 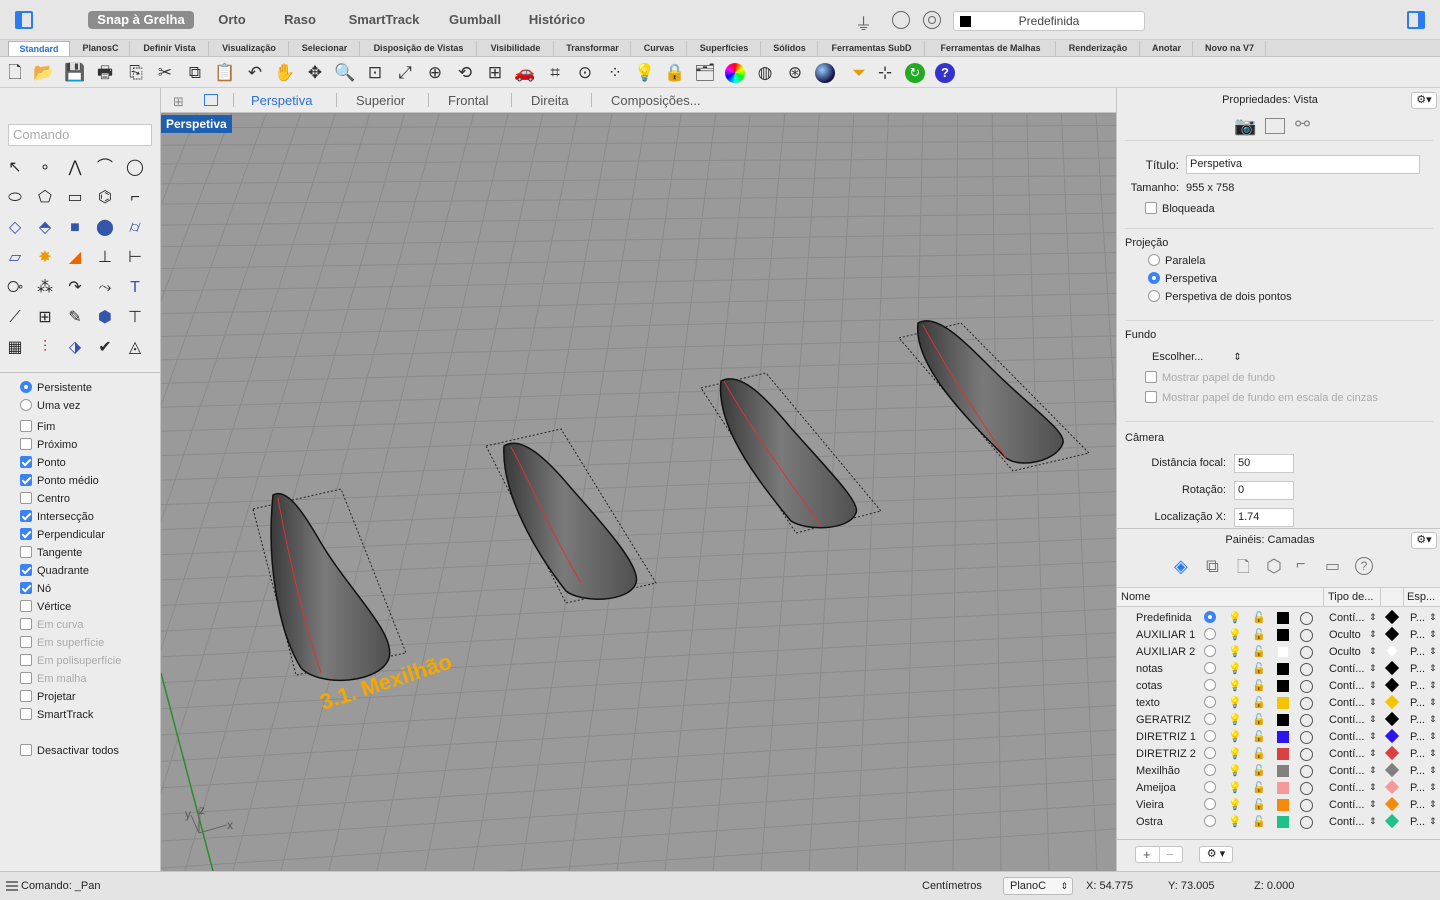 What do you see at coordinates (516, 48) in the screenshot?
I see `tab-visibilidade: Visibilidade` at bounding box center [516, 48].